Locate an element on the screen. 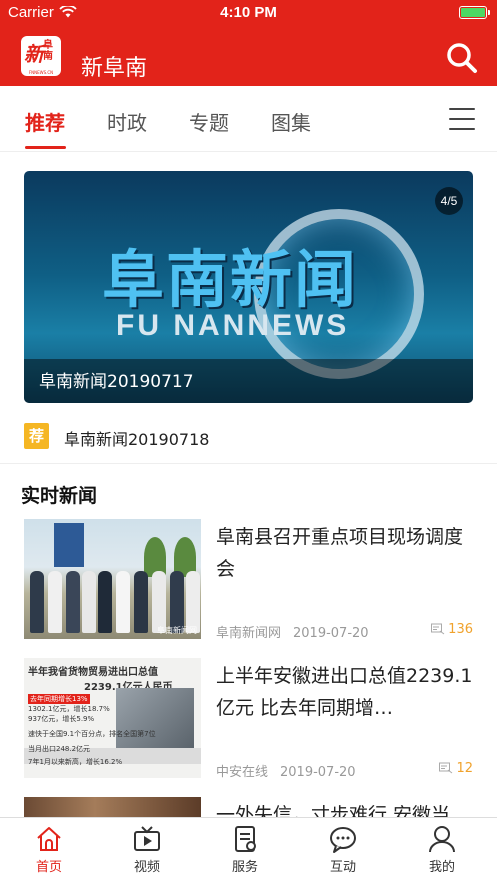  app-title: 新阜南 is located at coordinates (114, 68).